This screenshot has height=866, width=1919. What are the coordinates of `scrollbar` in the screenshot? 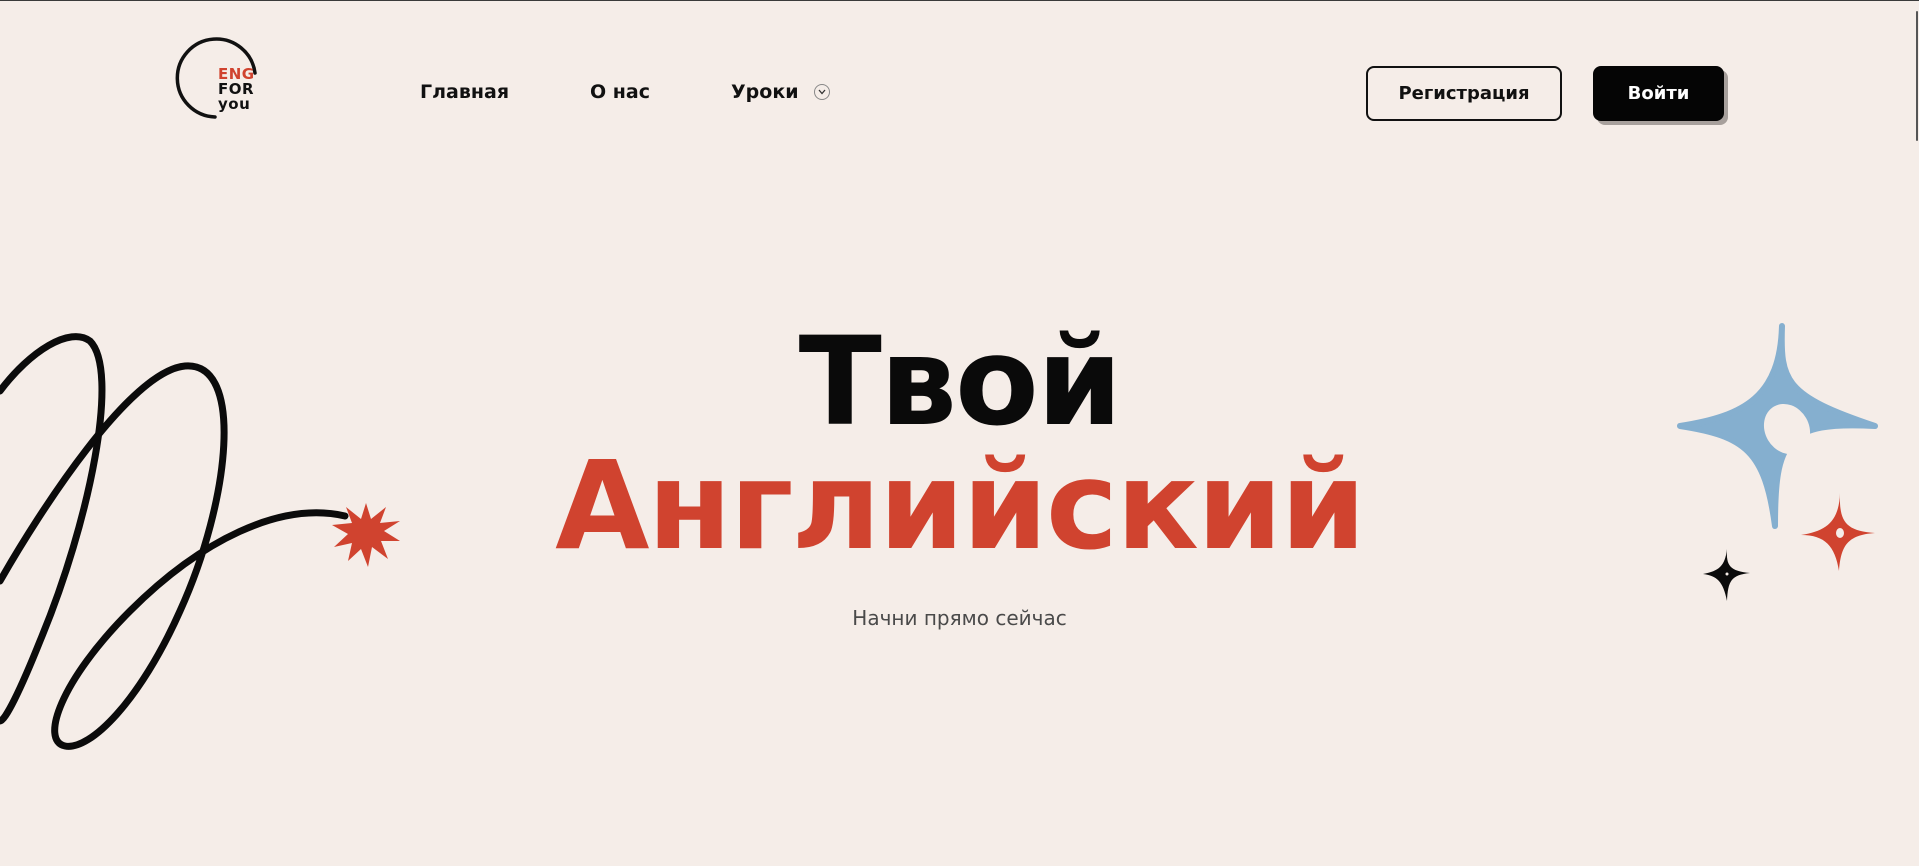 It's located at (1916, 433).